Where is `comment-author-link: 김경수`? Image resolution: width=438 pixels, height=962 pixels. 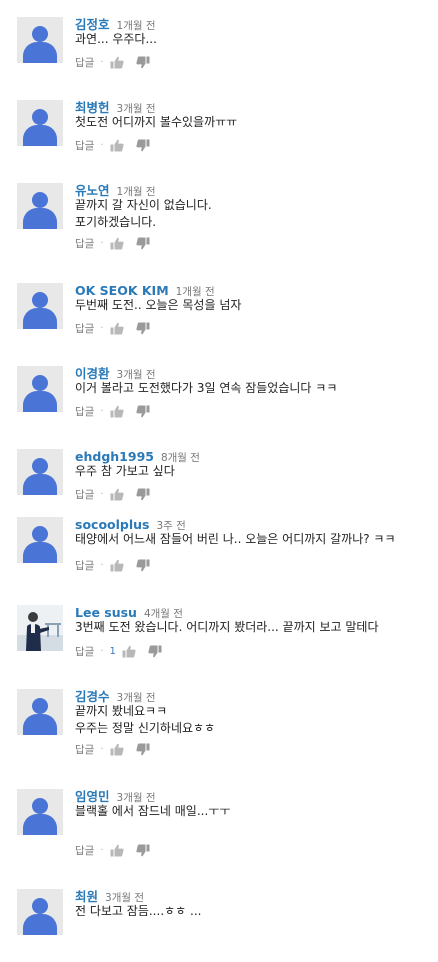
comment-author-link: 김경수 is located at coordinates (92, 696).